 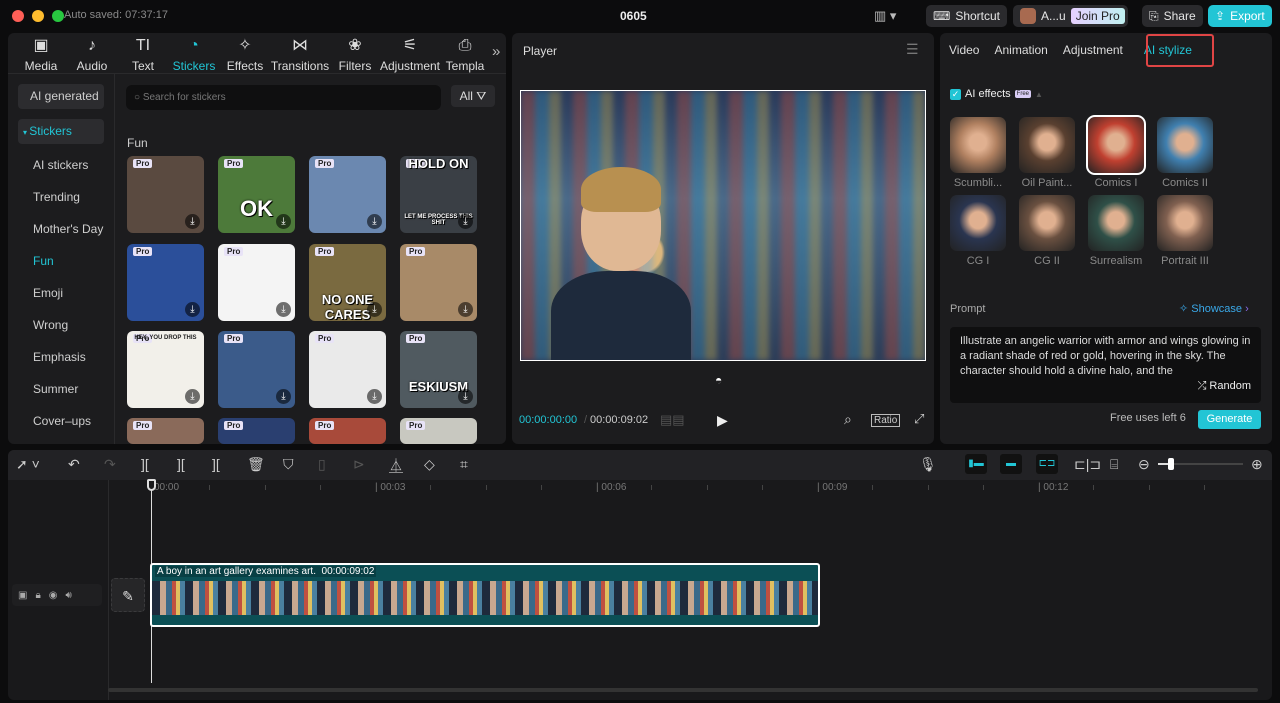 What do you see at coordinates (347, 282) in the screenshot?
I see `sticker-item: Pro NO ONE CARES ⤓` at bounding box center [347, 282].